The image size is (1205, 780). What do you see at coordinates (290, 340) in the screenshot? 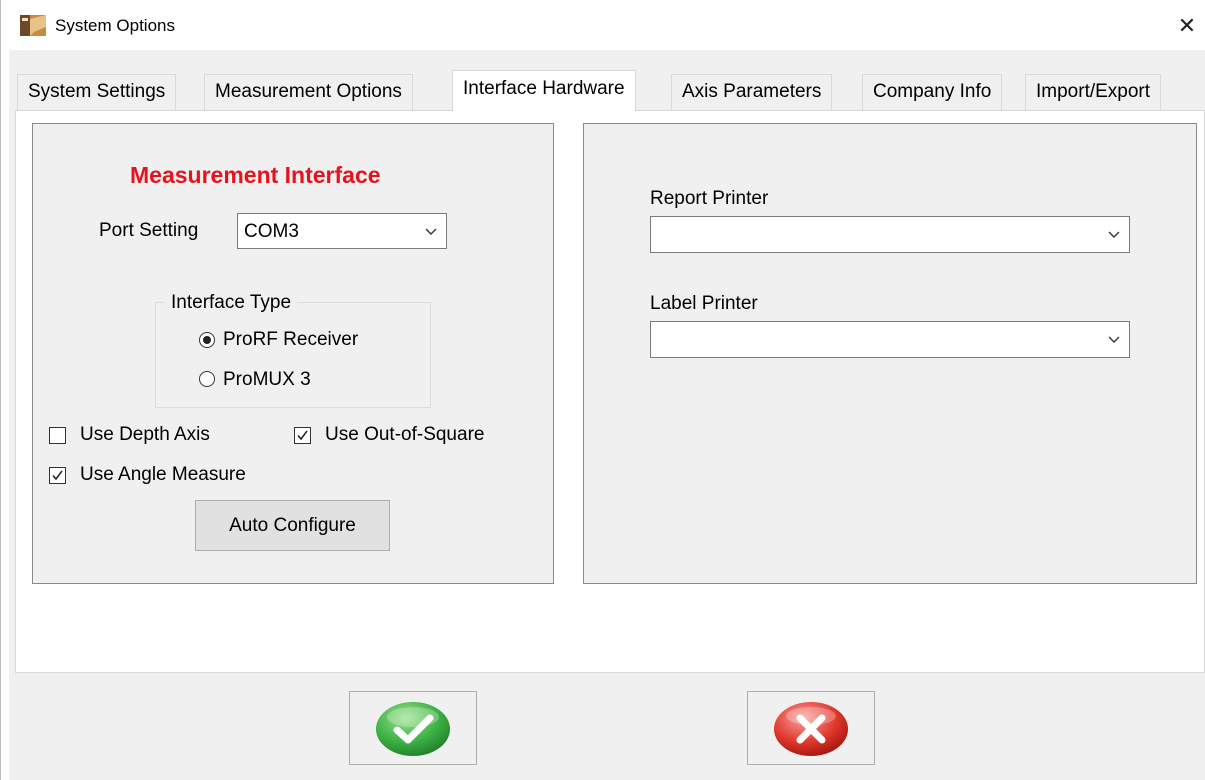
I see `prorf-receiver-label: ProRF Receiver` at bounding box center [290, 340].